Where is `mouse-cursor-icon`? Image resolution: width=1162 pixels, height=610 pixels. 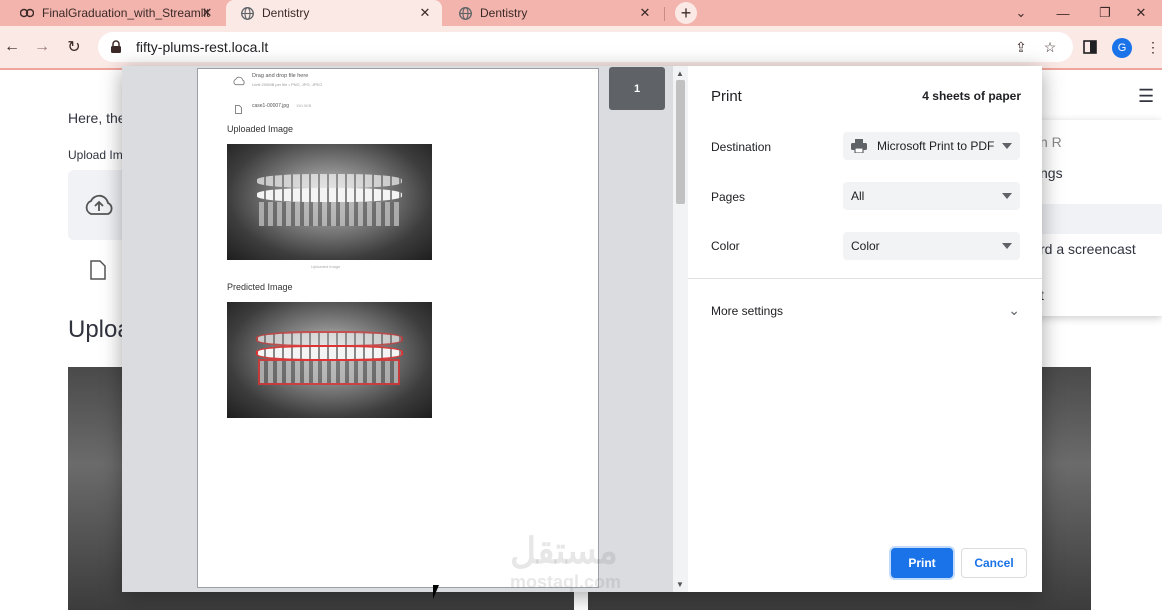 mouse-cursor-icon is located at coordinates (436, 592).